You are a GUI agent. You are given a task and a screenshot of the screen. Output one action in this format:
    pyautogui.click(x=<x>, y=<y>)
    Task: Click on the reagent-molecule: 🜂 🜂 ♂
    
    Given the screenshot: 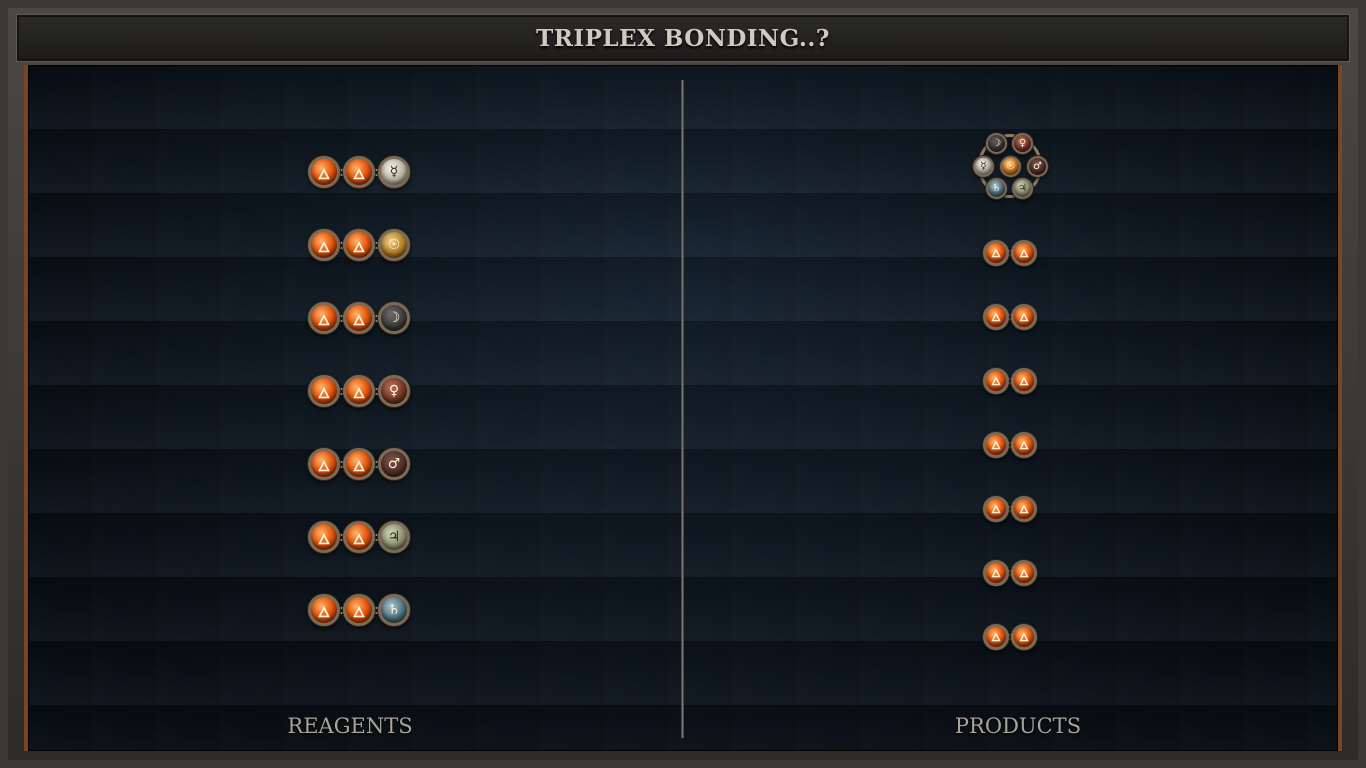 What is the action you would take?
    pyautogui.click(x=359, y=464)
    